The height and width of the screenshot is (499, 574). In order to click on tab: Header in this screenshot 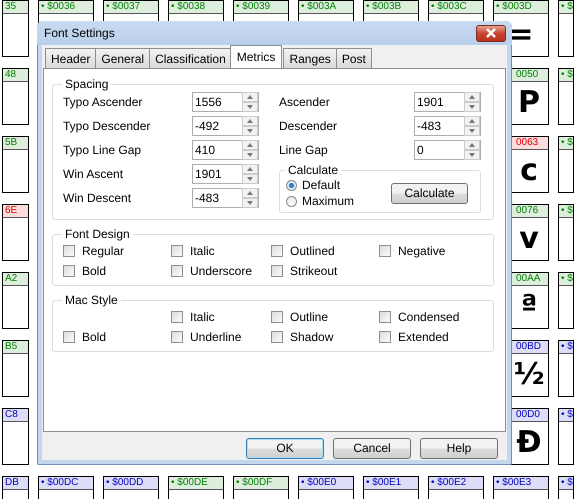, I will do `click(70, 58)`.